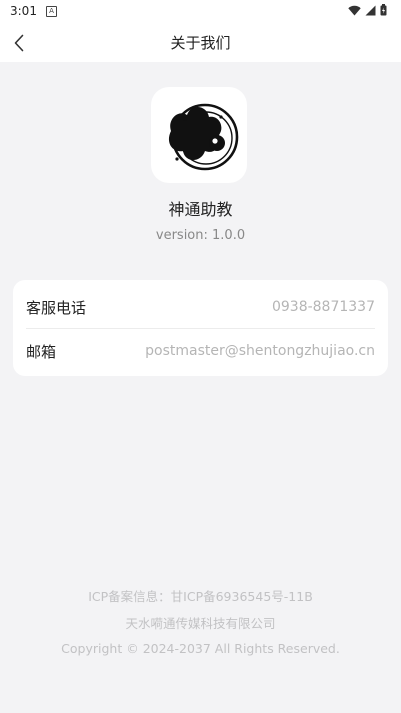 The height and width of the screenshot is (713, 401). Describe the element at coordinates (354, 10) in the screenshot. I see `wifi-icon` at that location.